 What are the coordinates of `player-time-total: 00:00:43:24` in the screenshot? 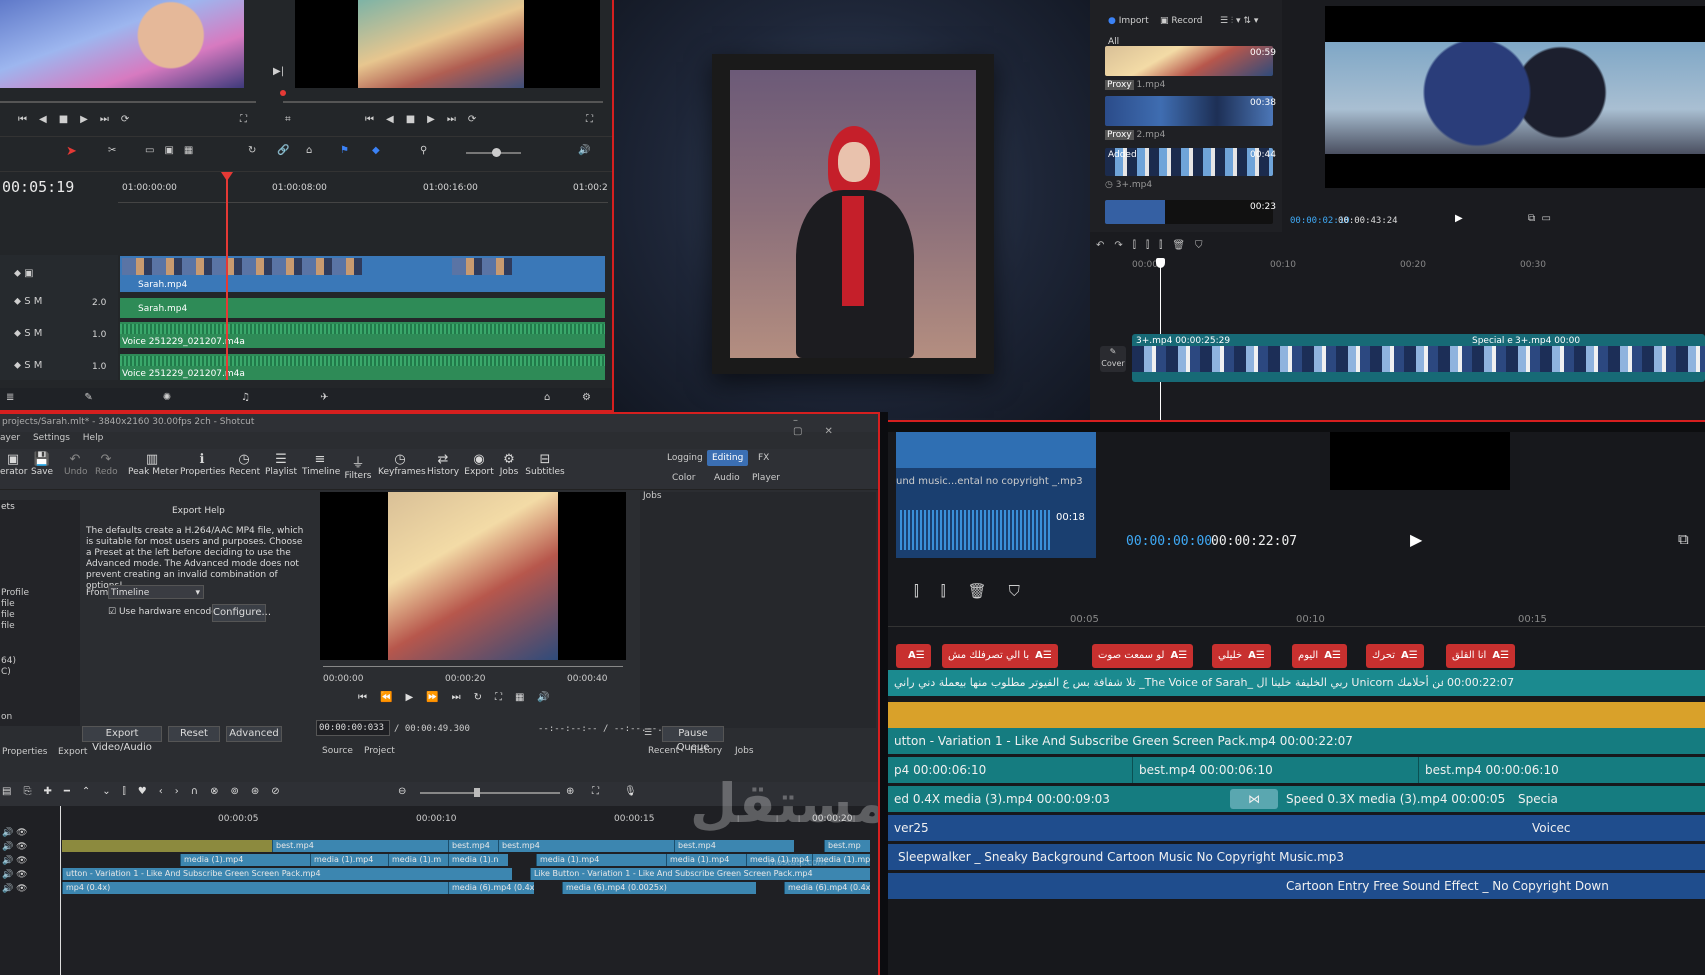 It's located at (1368, 221).